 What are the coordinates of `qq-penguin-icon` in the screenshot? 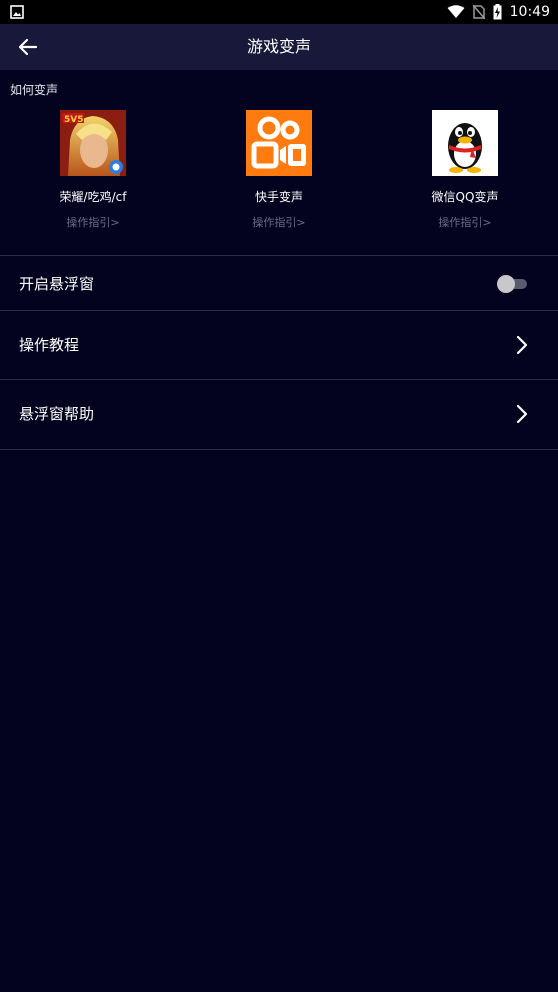 It's located at (465, 143).